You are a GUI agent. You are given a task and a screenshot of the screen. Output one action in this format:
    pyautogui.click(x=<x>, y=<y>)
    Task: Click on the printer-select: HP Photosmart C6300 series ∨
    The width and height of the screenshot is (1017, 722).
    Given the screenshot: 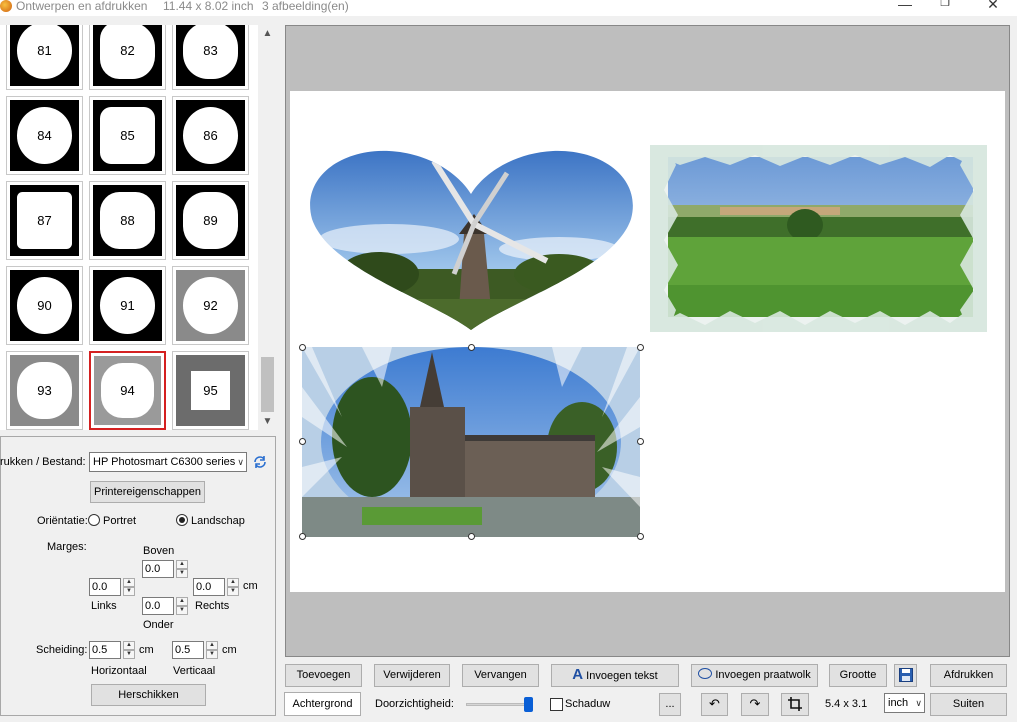 What is the action you would take?
    pyautogui.click(x=168, y=462)
    